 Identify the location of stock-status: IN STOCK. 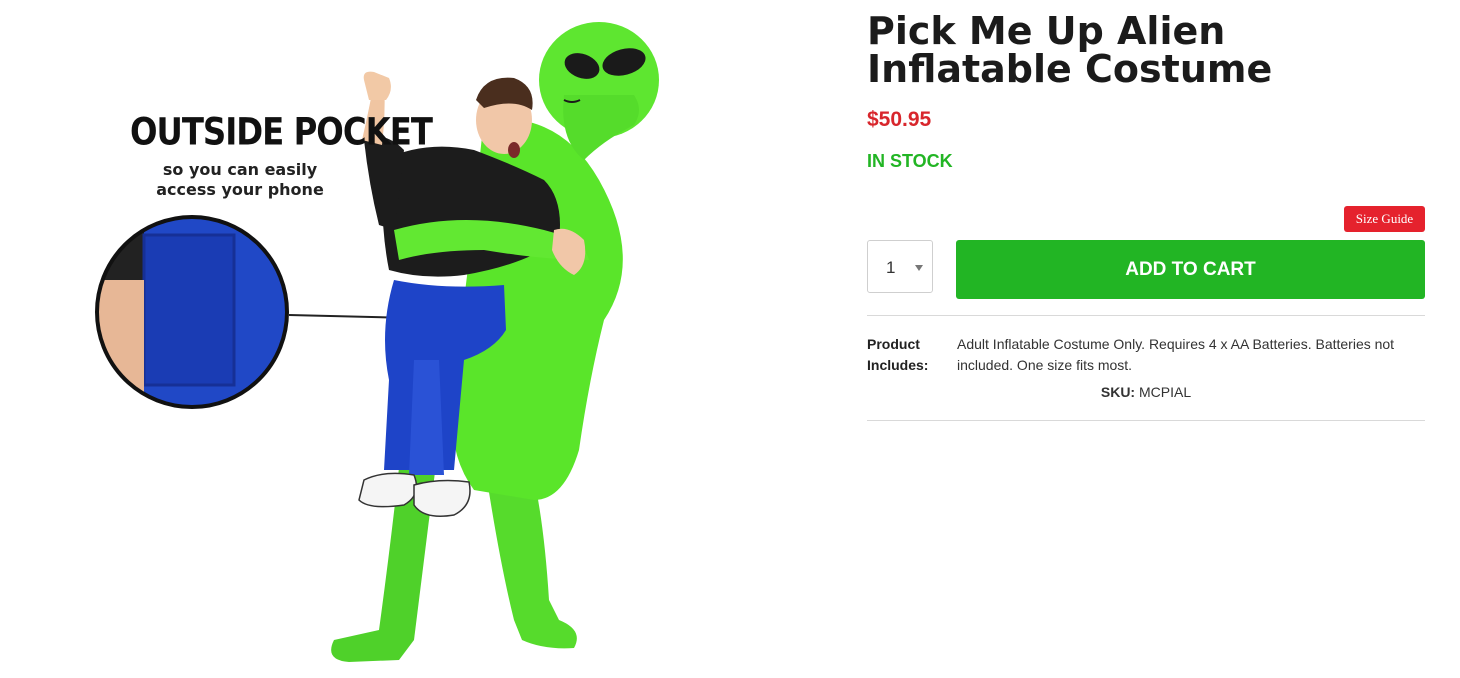
(910, 161).